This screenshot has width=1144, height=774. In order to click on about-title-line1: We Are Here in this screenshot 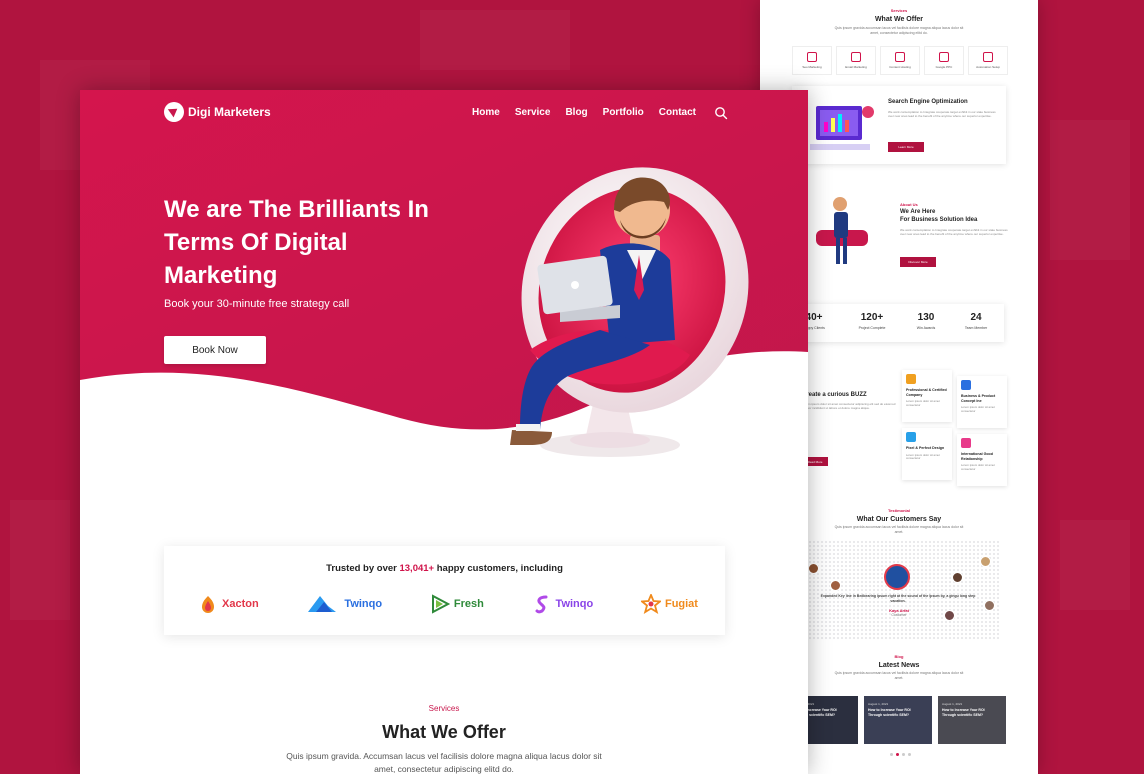, I will do `click(918, 212)`.